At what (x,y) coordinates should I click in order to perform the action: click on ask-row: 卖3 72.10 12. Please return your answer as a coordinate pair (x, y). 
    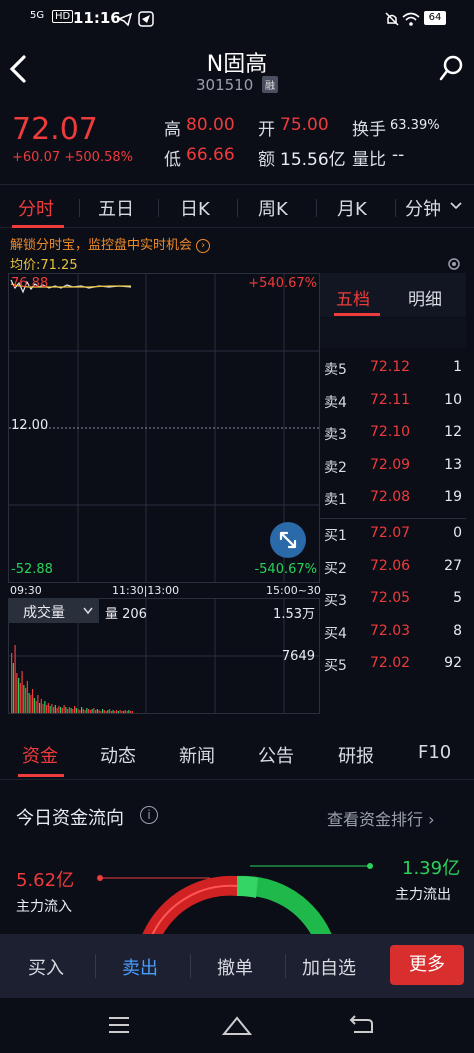
    Looking at the image, I should click on (393, 434).